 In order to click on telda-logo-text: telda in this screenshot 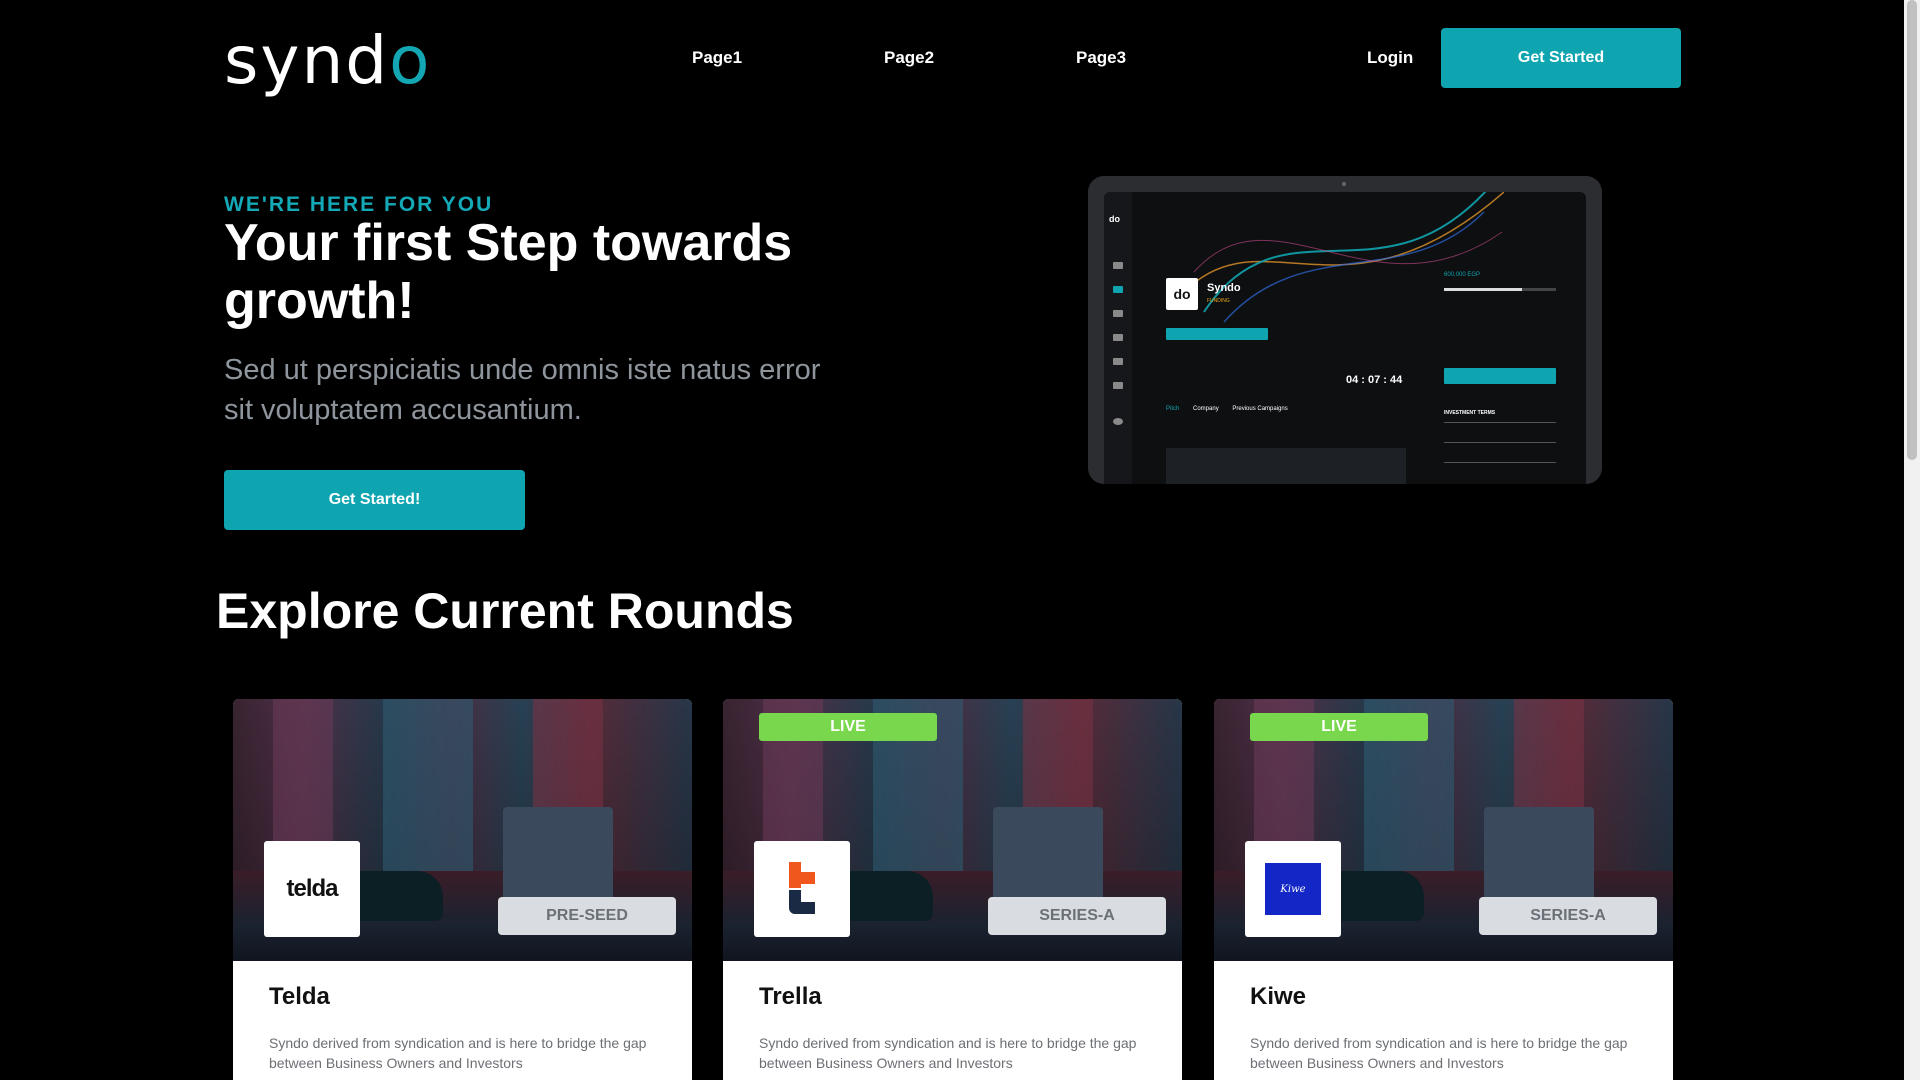, I will do `click(312, 888)`.